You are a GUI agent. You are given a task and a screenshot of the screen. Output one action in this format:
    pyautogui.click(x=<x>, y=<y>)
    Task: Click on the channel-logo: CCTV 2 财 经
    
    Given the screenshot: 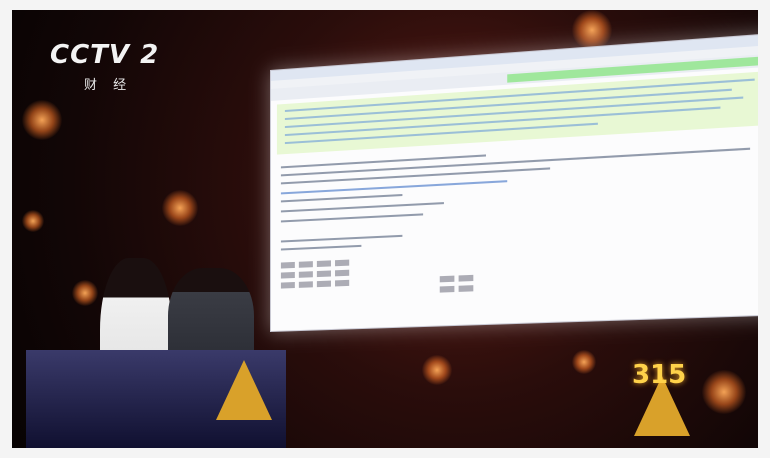 What is the action you would take?
    pyautogui.click(x=105, y=70)
    